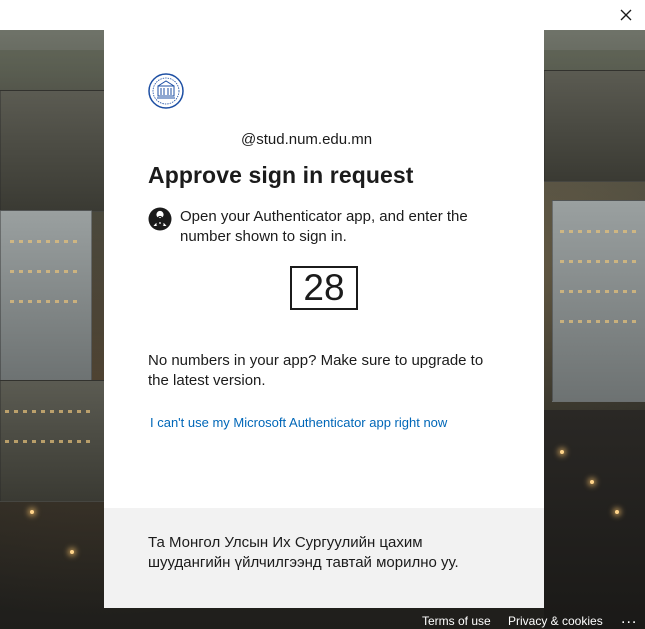 This screenshot has width=645, height=629. What do you see at coordinates (307, 139) in the screenshot?
I see `account-username: @stud.num.edu.mn` at bounding box center [307, 139].